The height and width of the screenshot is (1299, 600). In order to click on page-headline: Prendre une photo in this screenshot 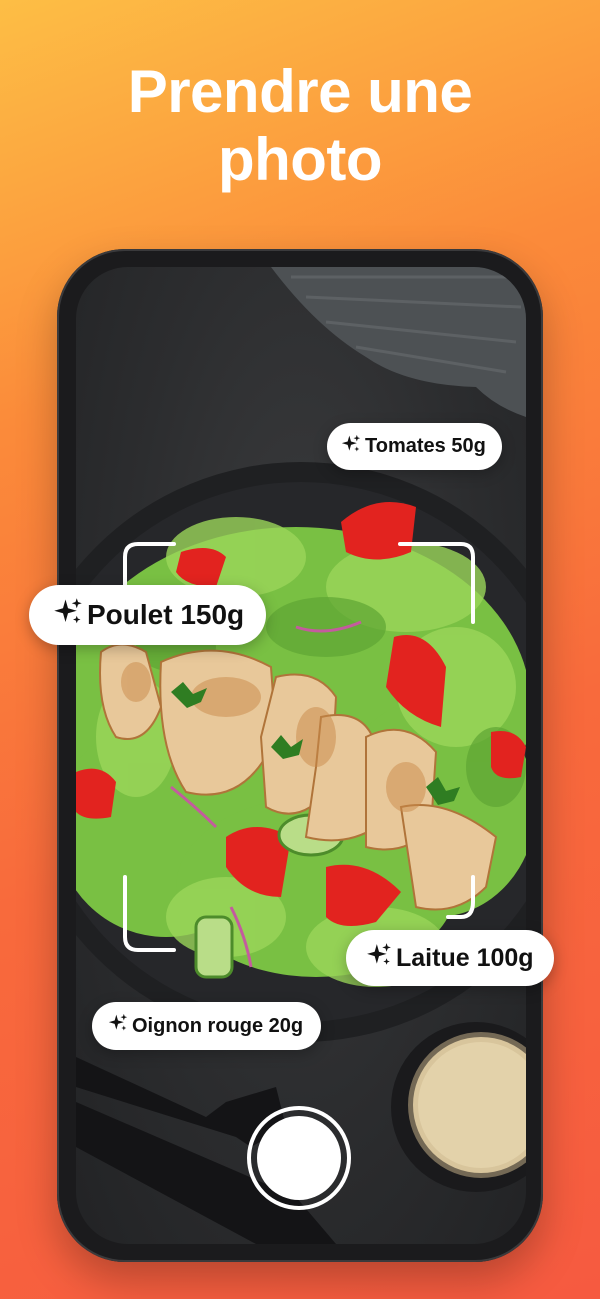, I will do `click(300, 126)`.